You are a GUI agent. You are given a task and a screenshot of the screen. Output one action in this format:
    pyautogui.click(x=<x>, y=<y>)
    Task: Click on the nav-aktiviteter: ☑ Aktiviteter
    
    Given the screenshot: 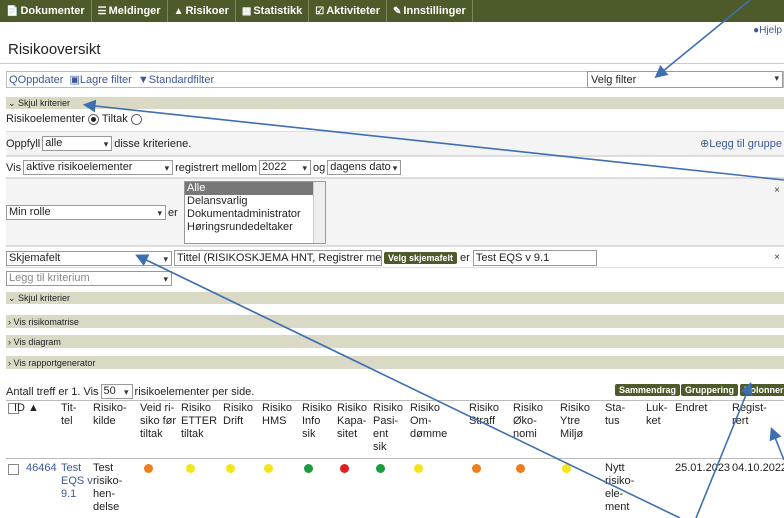 What is the action you would take?
    pyautogui.click(x=348, y=11)
    